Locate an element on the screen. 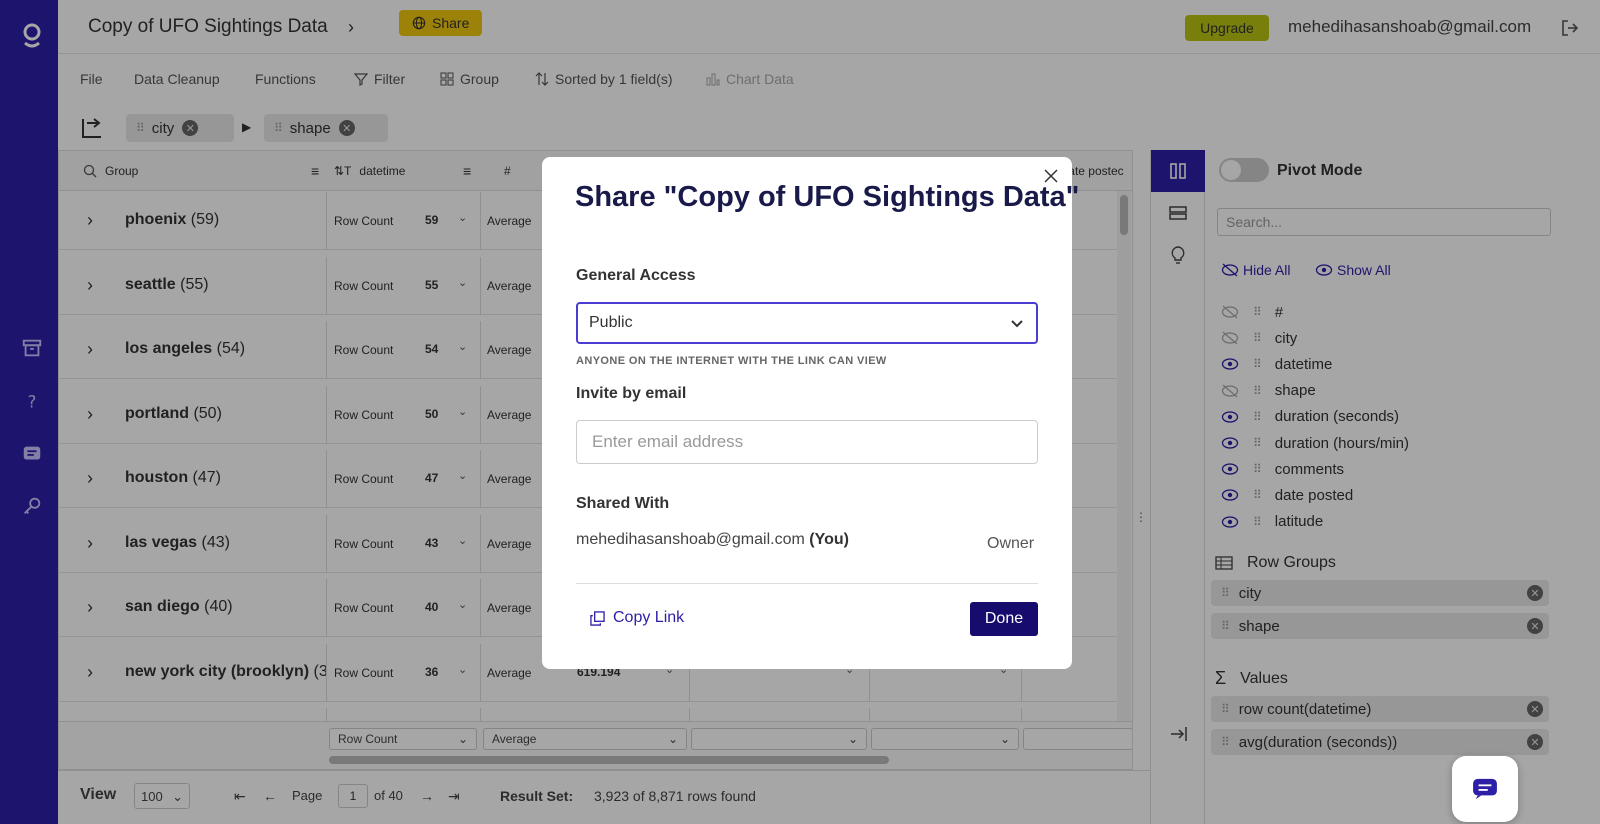 The height and width of the screenshot is (824, 1600). shared-user: mehedihasanshoab@gmail.com (You) is located at coordinates (712, 540).